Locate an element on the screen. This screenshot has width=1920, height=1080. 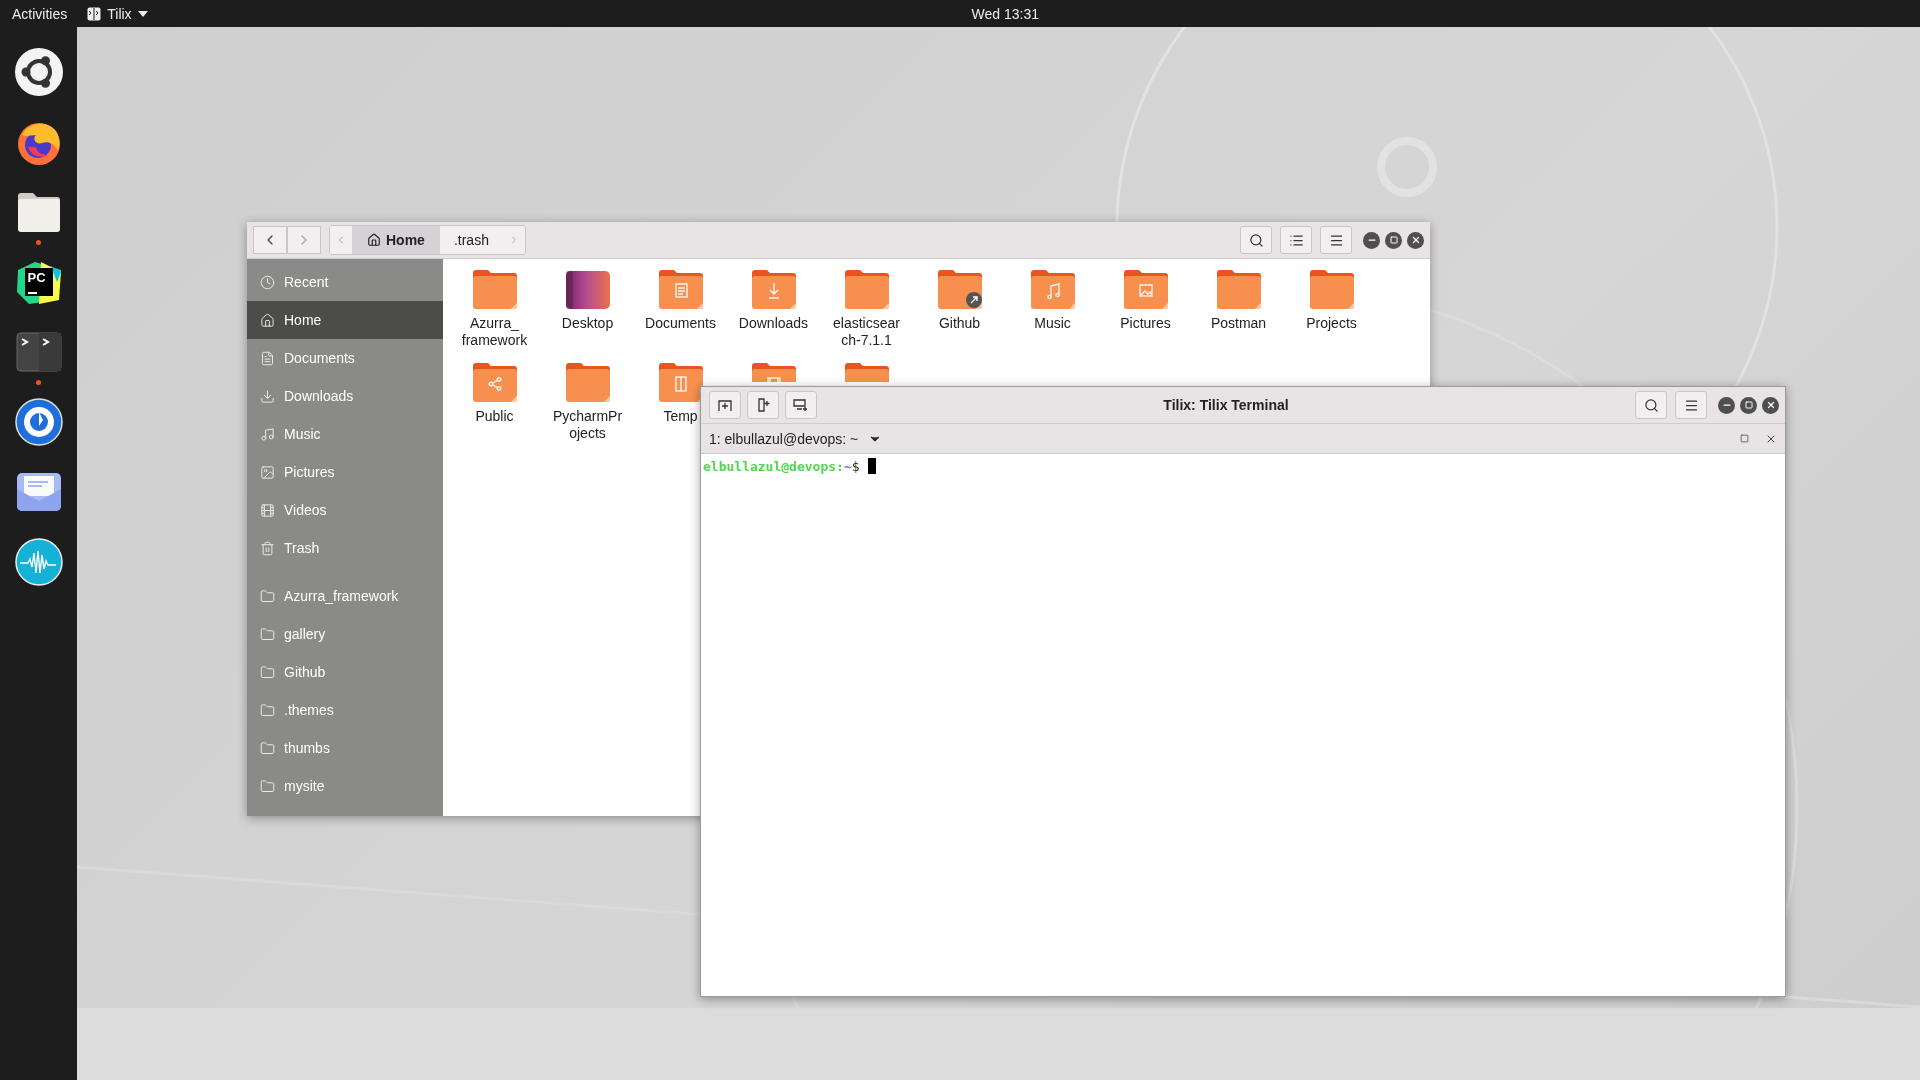
folder-label: Documents is located at coordinates (680, 323).